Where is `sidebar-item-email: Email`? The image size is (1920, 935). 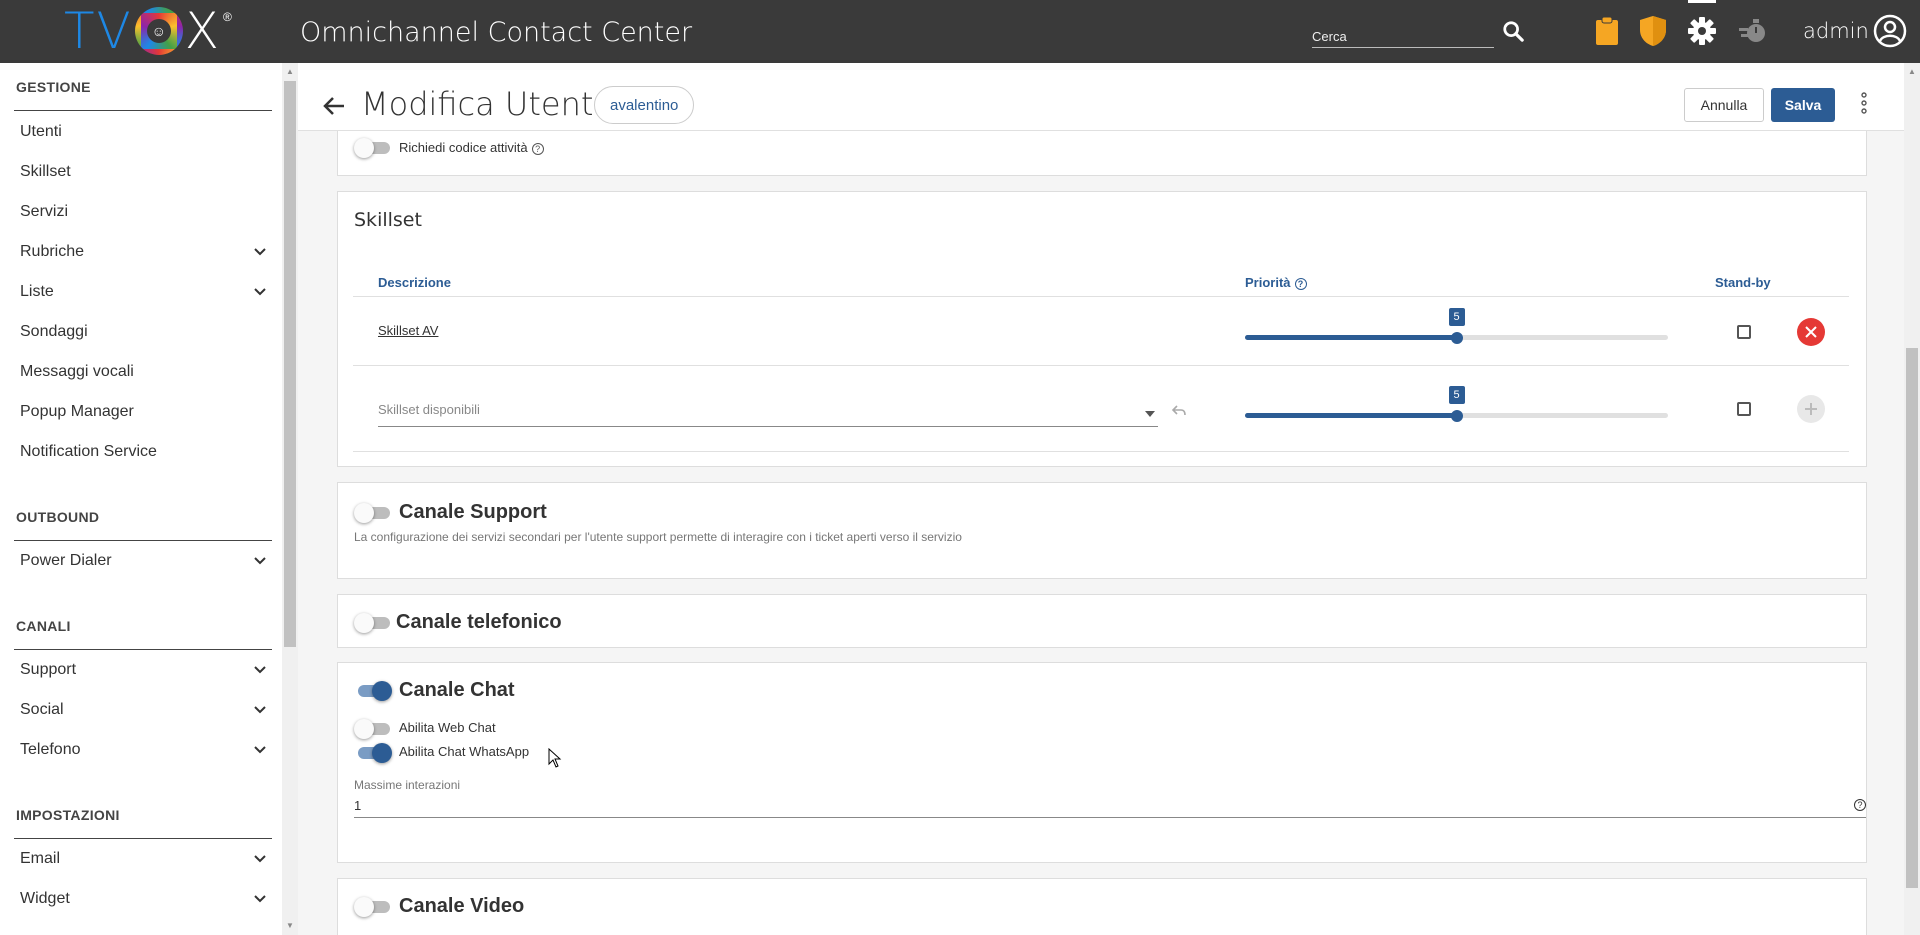 sidebar-item-email: Email is located at coordinates (145, 859).